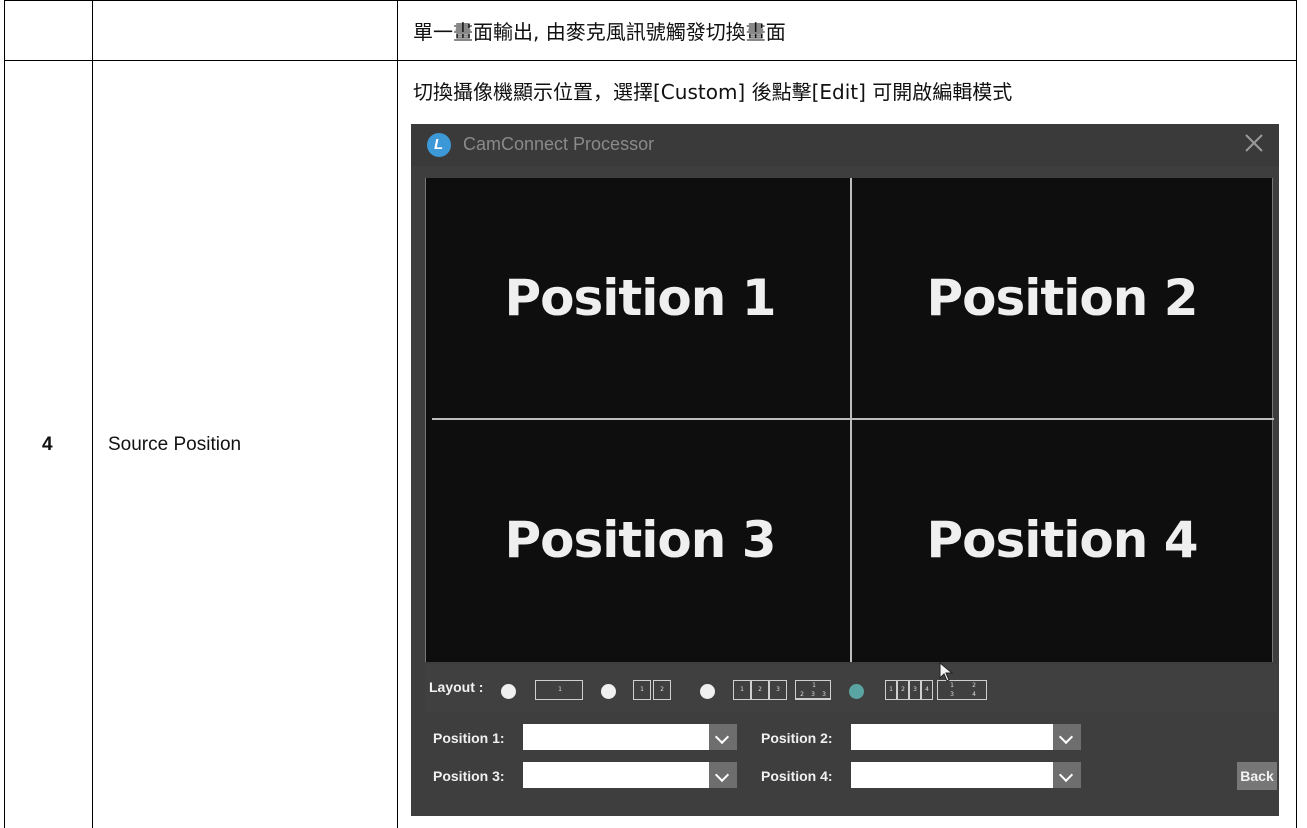 Image resolution: width=1307 pixels, height=828 pixels. What do you see at coordinates (903, 690) in the screenshot?
I see `layout-thumb-4b: 2` at bounding box center [903, 690].